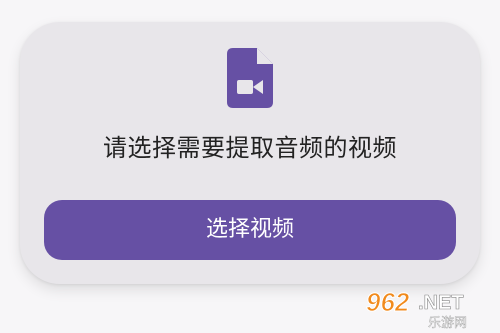 Image resolution: width=500 pixels, height=333 pixels. I want to click on prompt-text: 请选择需要提取音频的视频, so click(250, 148).